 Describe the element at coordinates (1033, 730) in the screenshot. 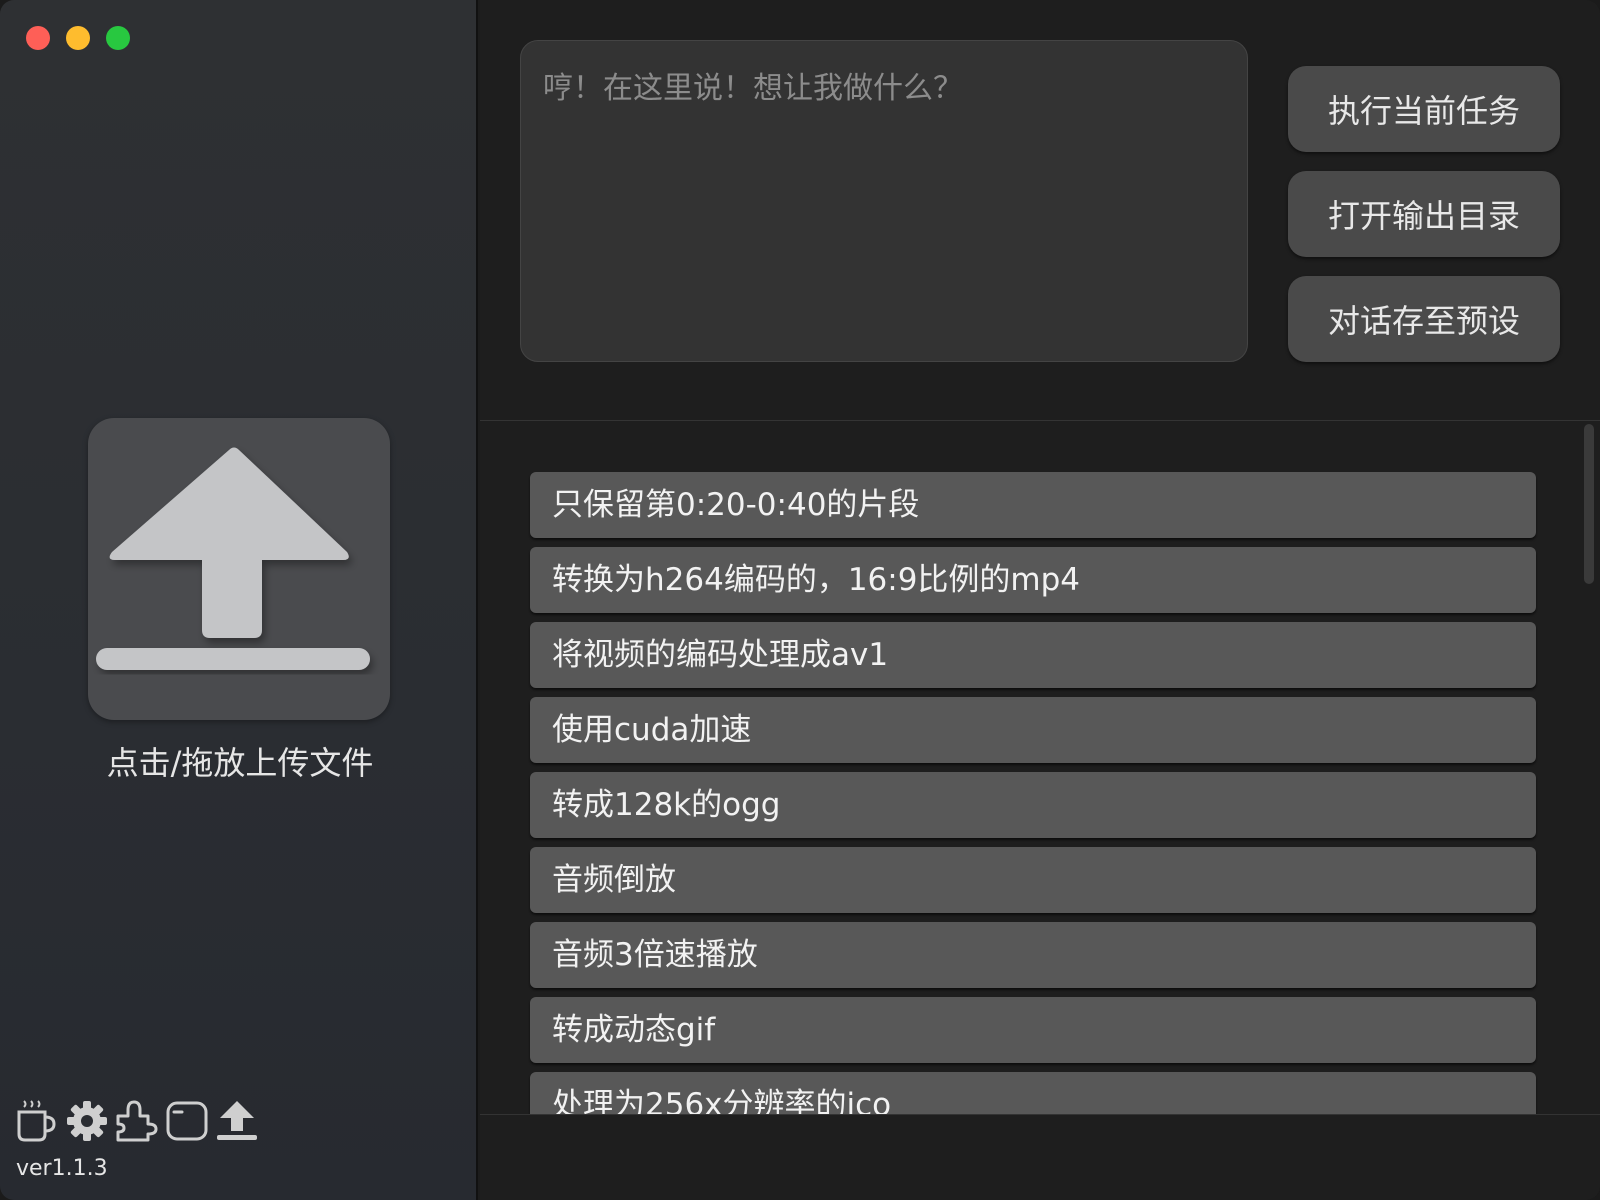

I see `preset-item: 使用cuda加速` at that location.